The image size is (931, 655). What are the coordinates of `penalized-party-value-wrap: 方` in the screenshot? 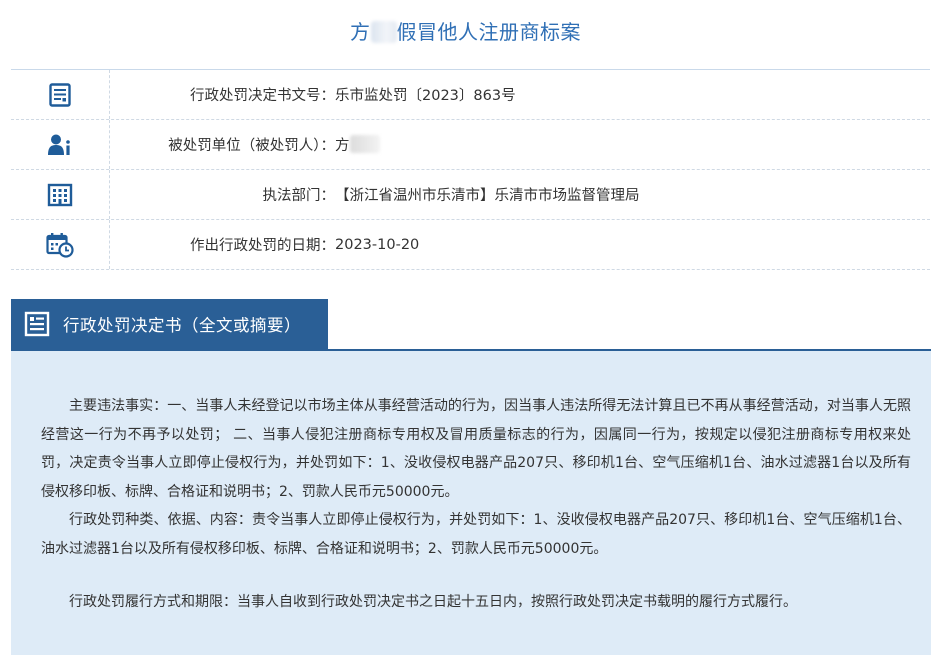 It's located at (357, 144).